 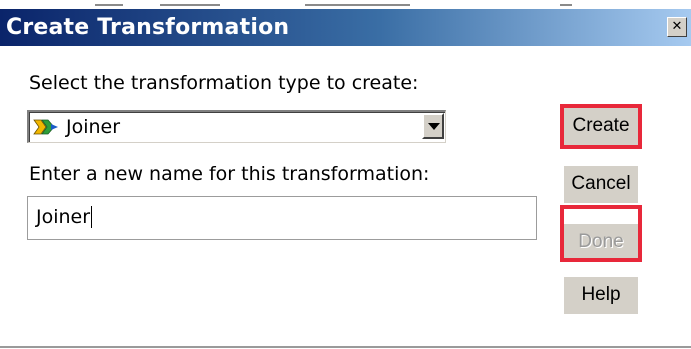 I want to click on dropdown-button, so click(x=433, y=126).